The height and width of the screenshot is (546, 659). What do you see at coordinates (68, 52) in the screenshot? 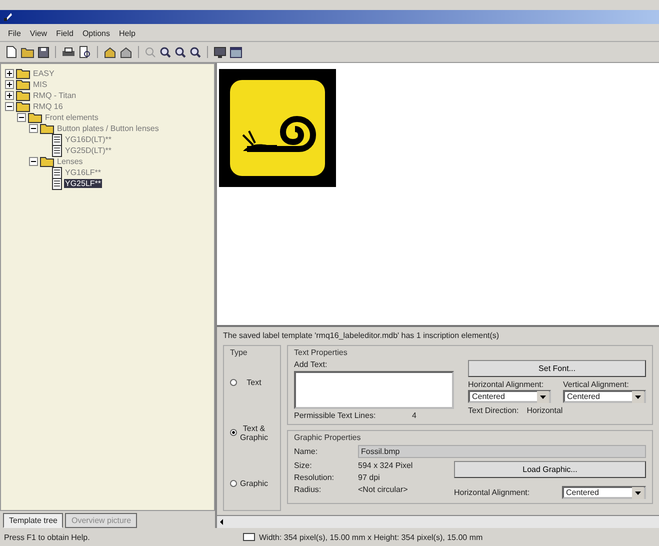
I see `printer-icon` at bounding box center [68, 52].